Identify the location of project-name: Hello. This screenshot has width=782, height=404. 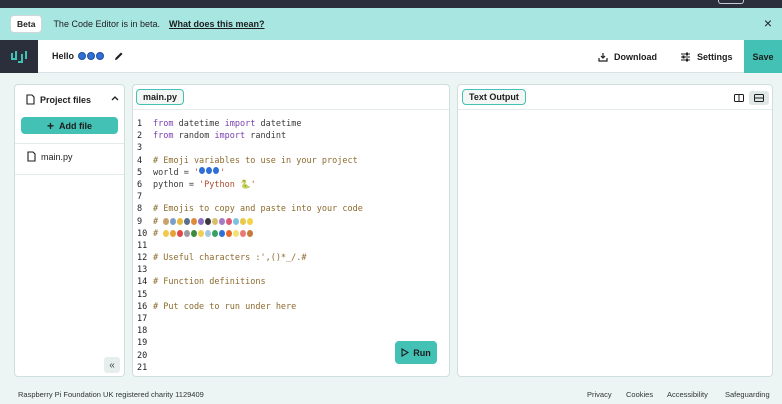
(78, 56).